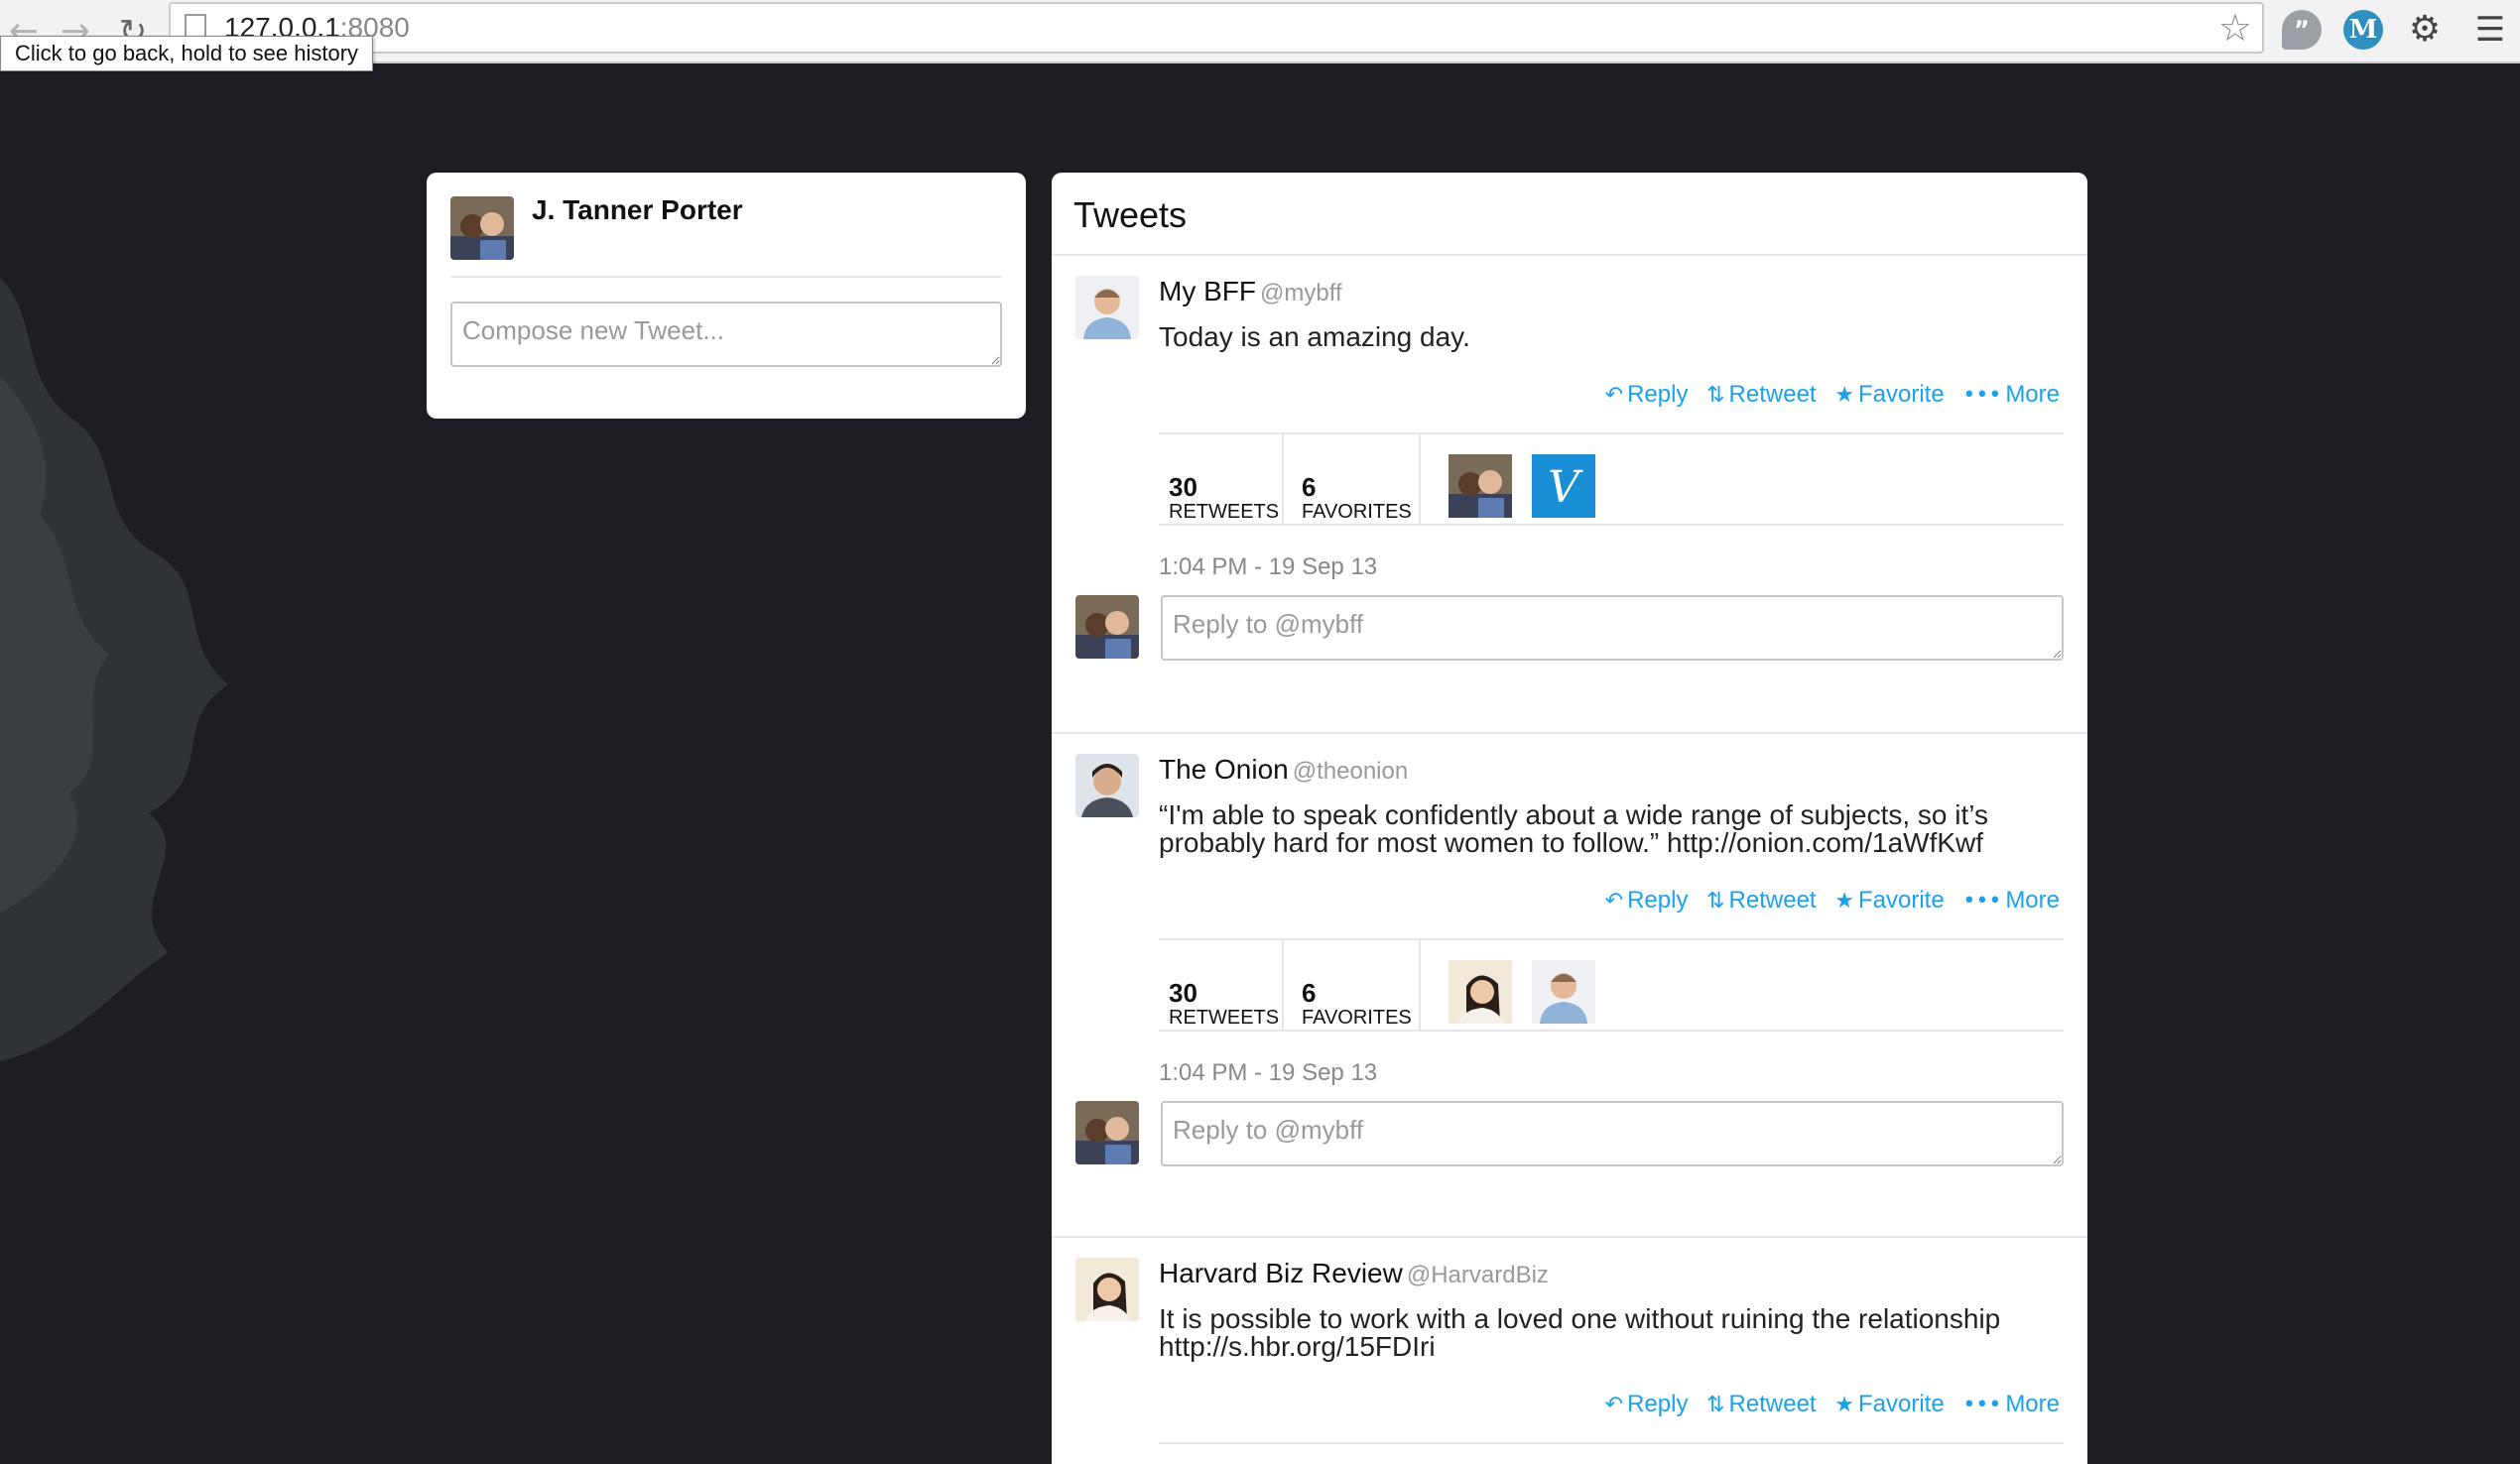 This screenshot has width=2520, height=1464. I want to click on tweets-heading: Tweets, so click(1130, 214).